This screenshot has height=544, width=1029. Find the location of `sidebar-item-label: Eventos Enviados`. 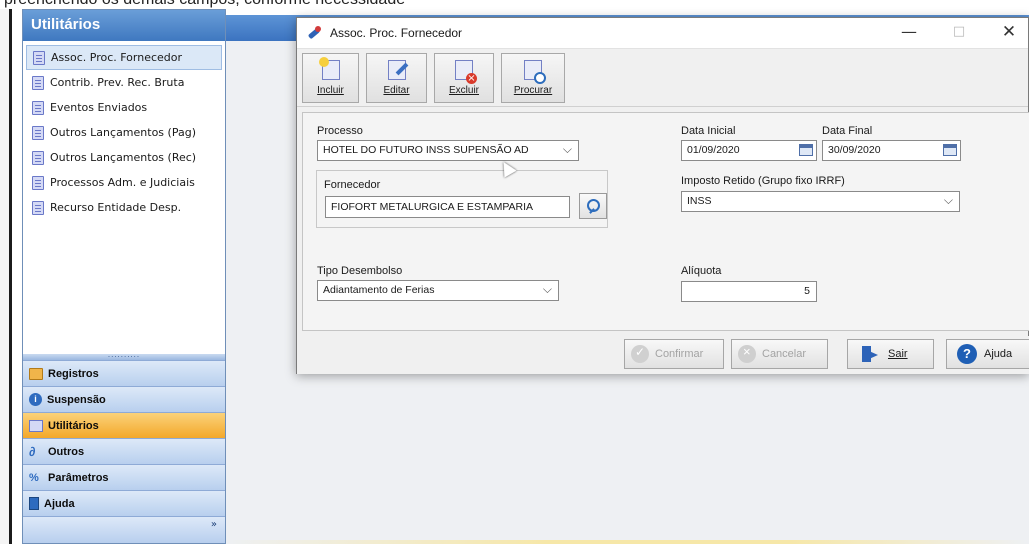

sidebar-item-label: Eventos Enviados is located at coordinates (99, 107).